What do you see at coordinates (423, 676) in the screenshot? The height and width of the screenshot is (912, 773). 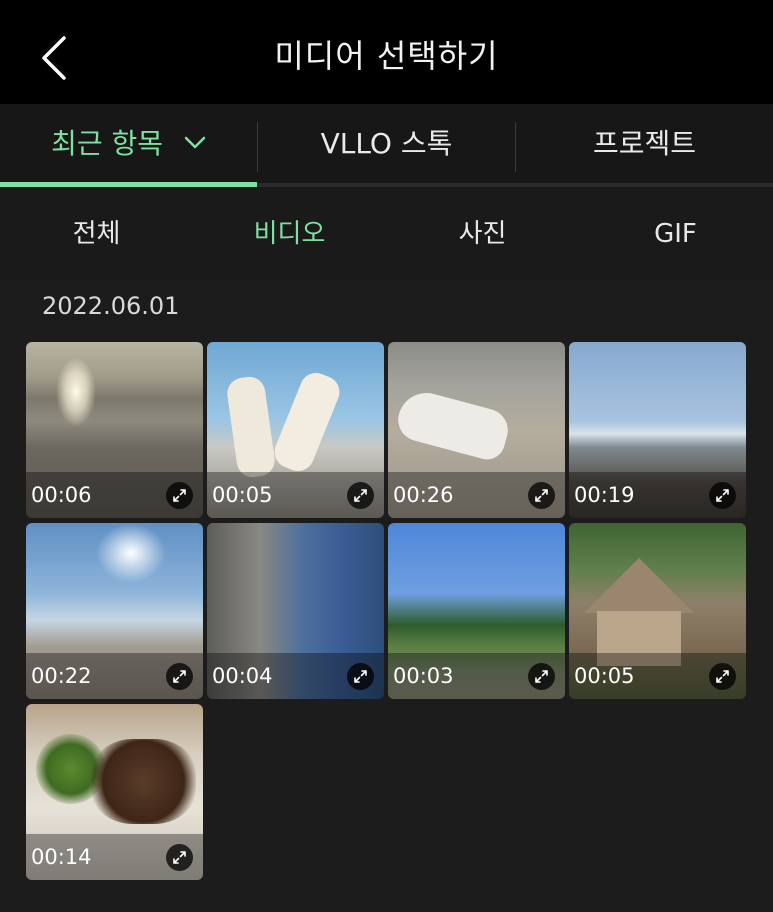 I see `duration-label: 00:03` at bounding box center [423, 676].